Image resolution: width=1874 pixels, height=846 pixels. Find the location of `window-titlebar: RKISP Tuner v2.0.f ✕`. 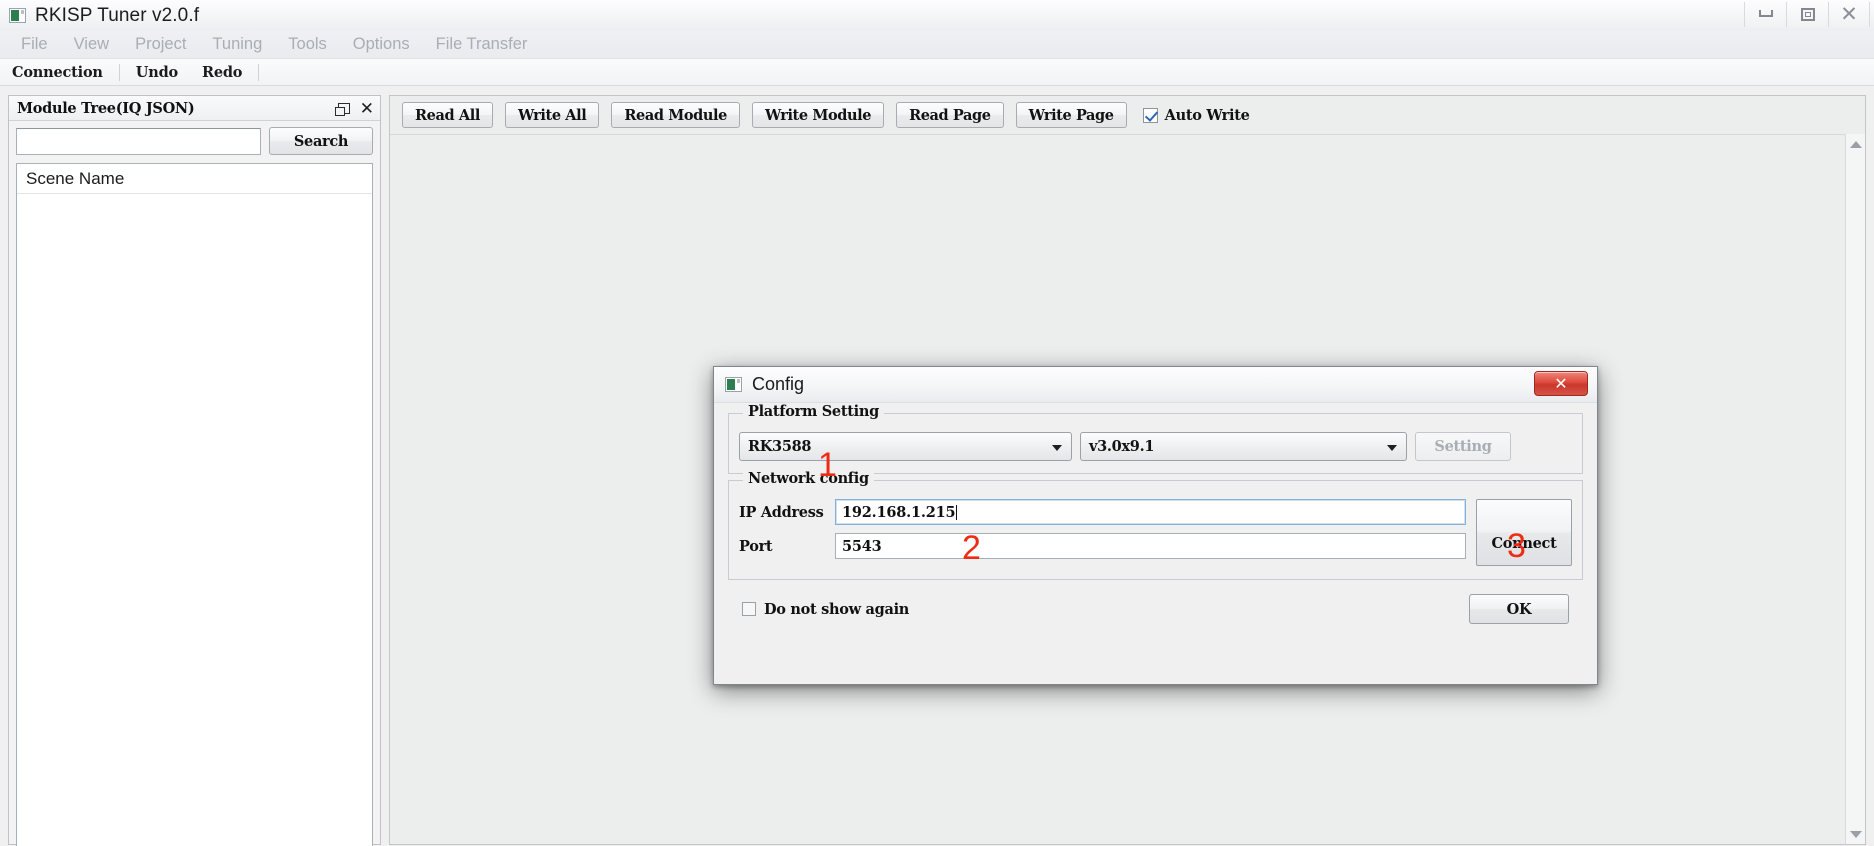

window-titlebar: RKISP Tuner v2.0.f ✕ is located at coordinates (937, 15).